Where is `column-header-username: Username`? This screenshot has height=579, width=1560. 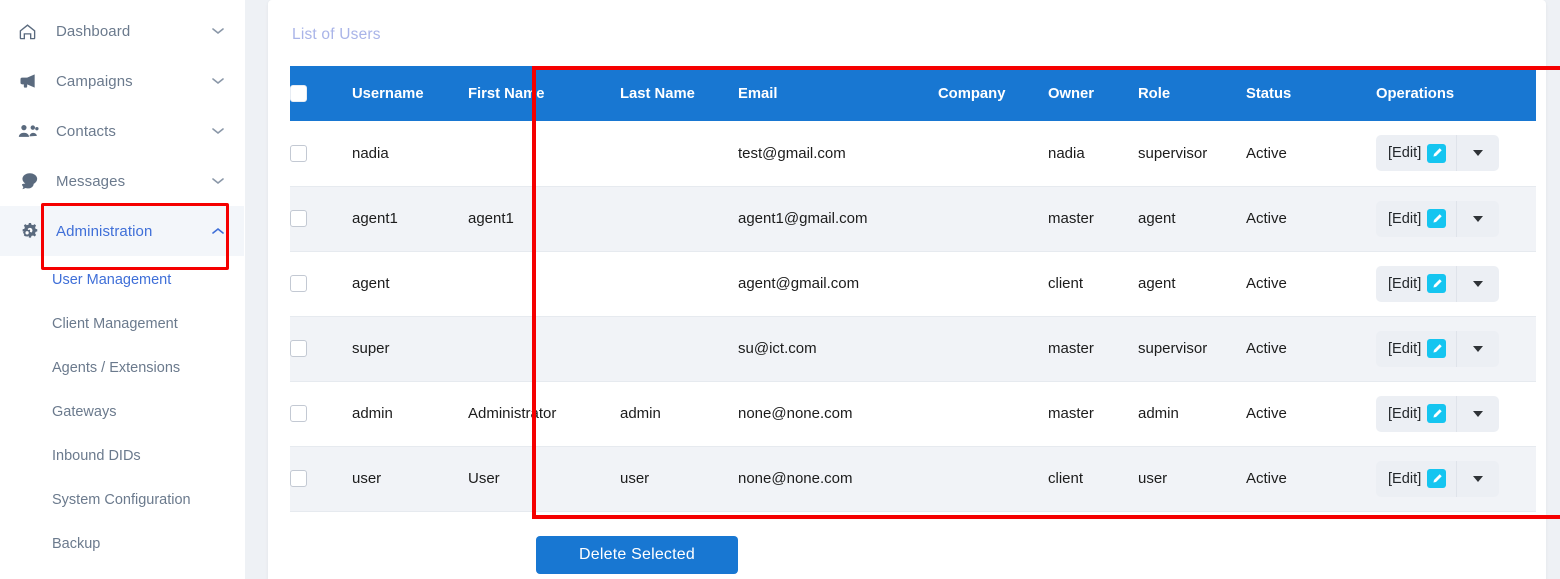 column-header-username: Username is located at coordinates (410, 93).